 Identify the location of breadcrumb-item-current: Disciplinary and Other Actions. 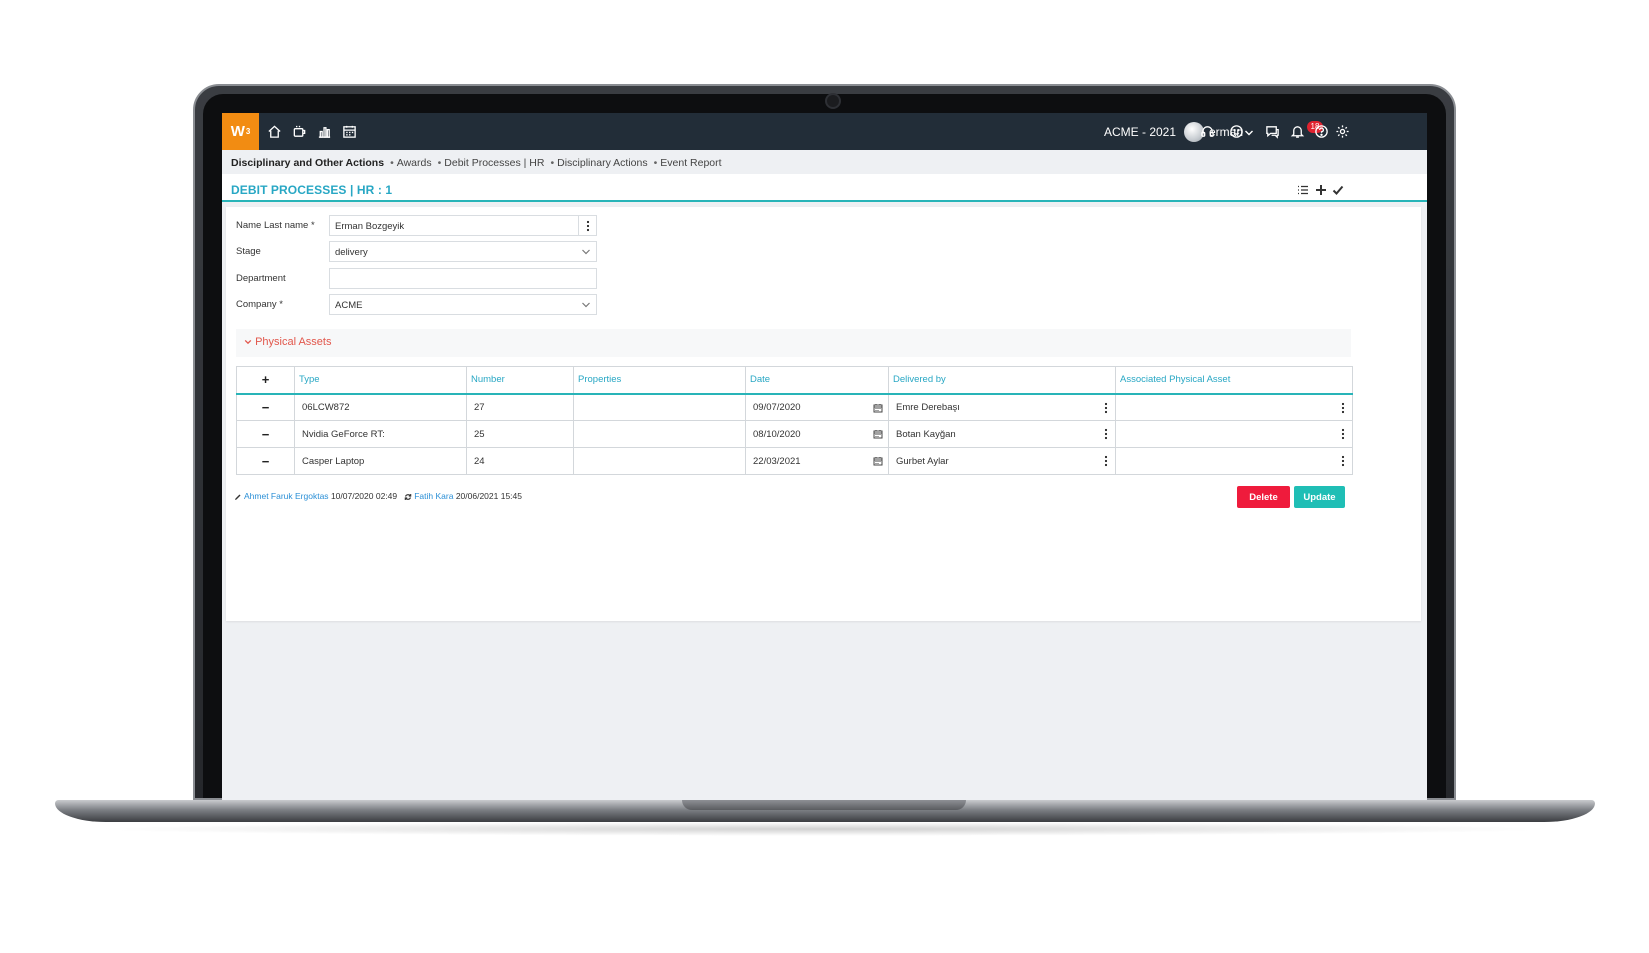
(307, 163).